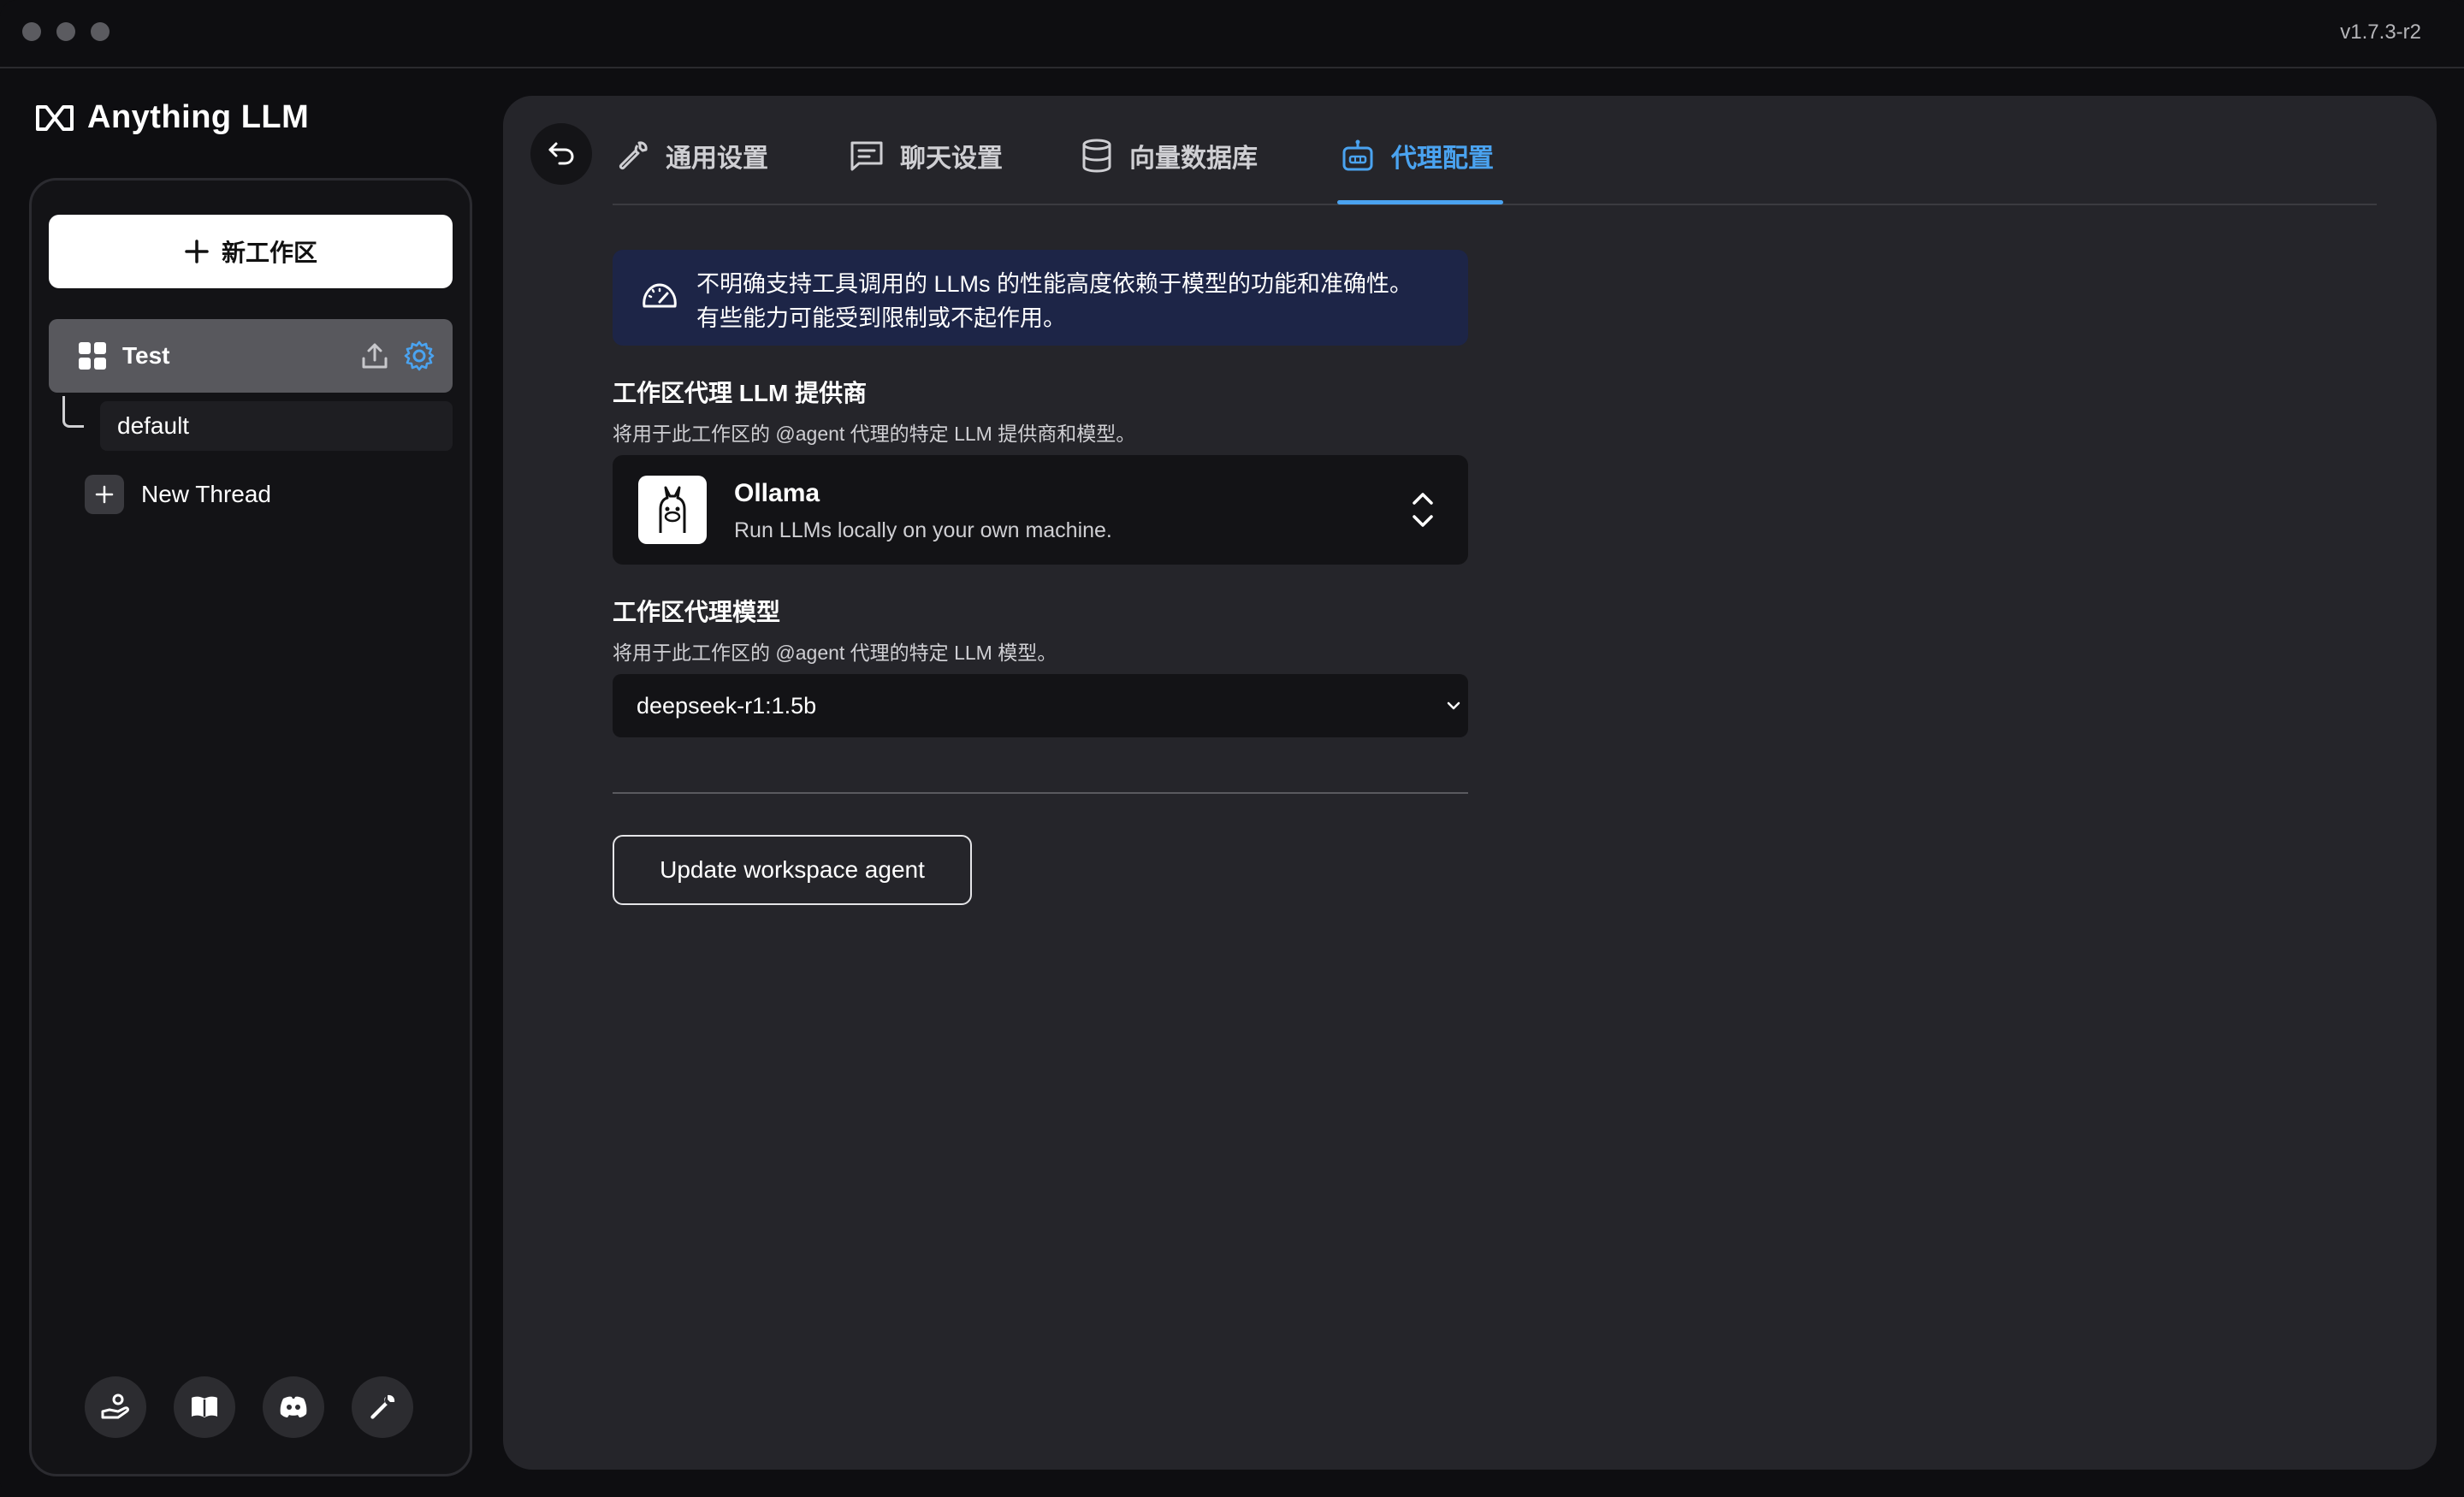  What do you see at coordinates (1096, 156) in the screenshot?
I see `database-icon` at bounding box center [1096, 156].